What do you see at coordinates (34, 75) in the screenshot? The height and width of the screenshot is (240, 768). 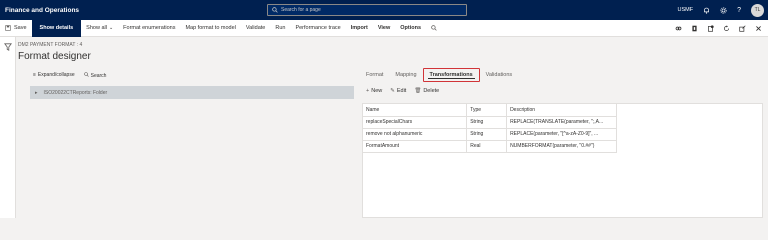 I see `list-icon: ≡` at bounding box center [34, 75].